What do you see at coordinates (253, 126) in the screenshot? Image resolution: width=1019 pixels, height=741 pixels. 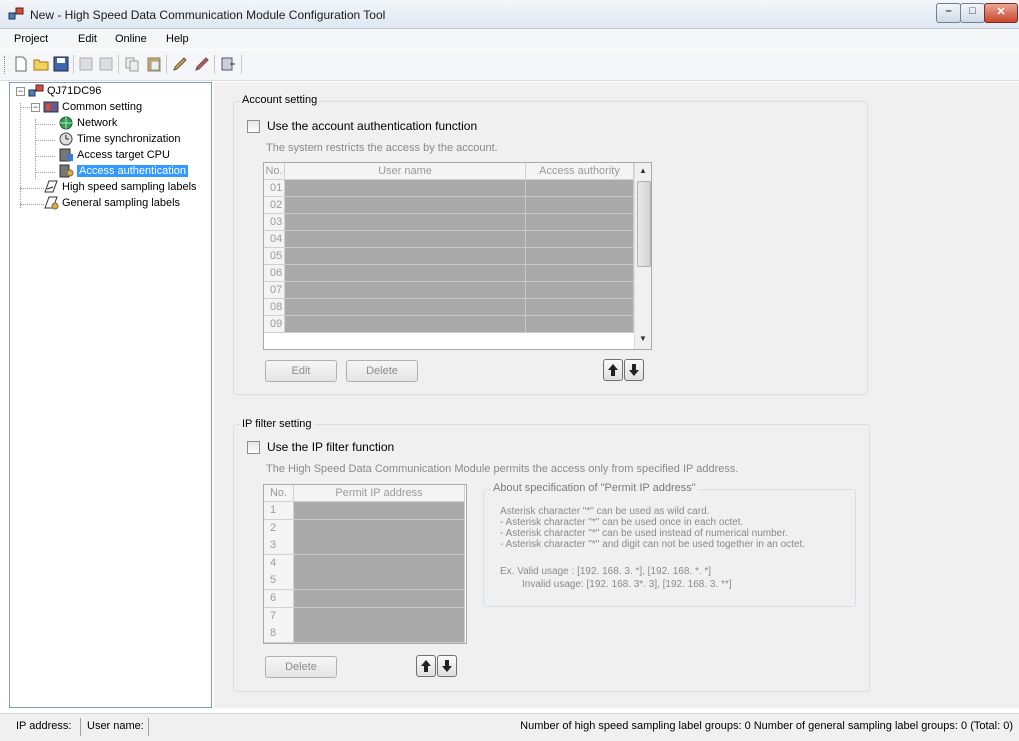 I see `account-auth-checkbox` at bounding box center [253, 126].